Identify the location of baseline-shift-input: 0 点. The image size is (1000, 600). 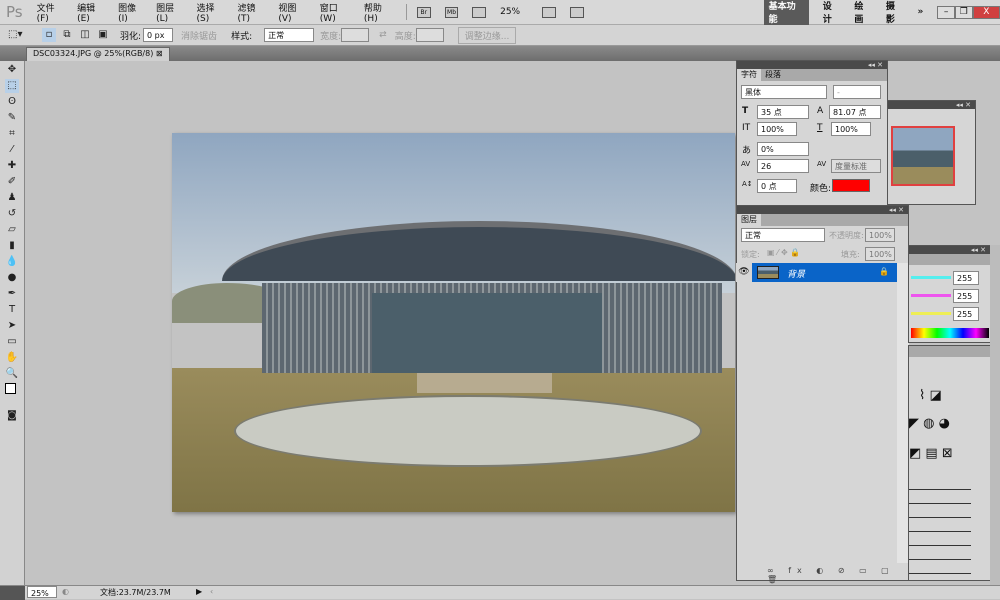
(777, 186).